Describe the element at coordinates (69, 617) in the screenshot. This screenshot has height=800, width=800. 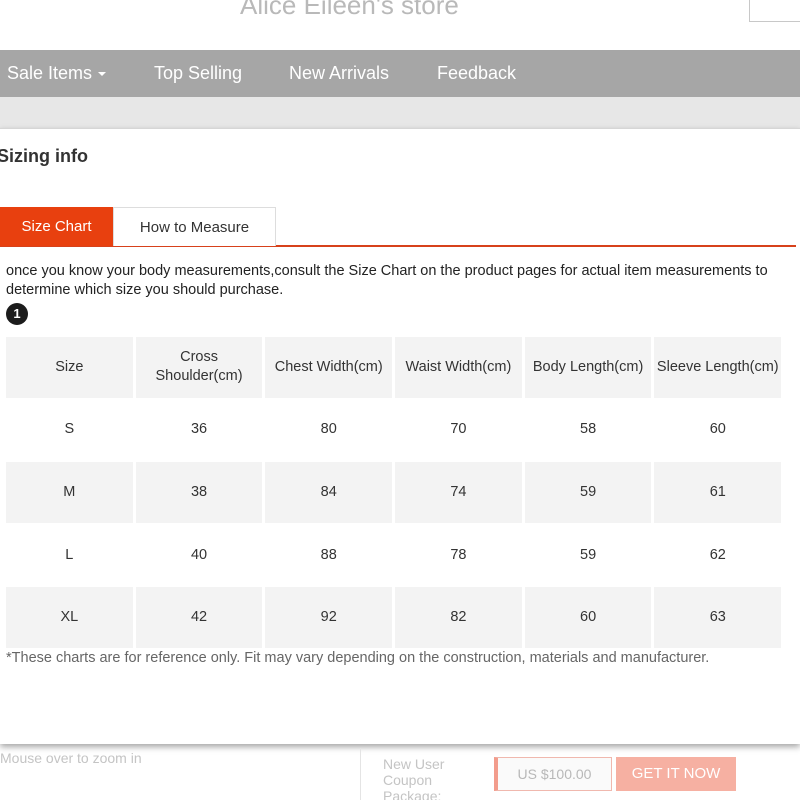
I see `table-cell: XL` at that location.